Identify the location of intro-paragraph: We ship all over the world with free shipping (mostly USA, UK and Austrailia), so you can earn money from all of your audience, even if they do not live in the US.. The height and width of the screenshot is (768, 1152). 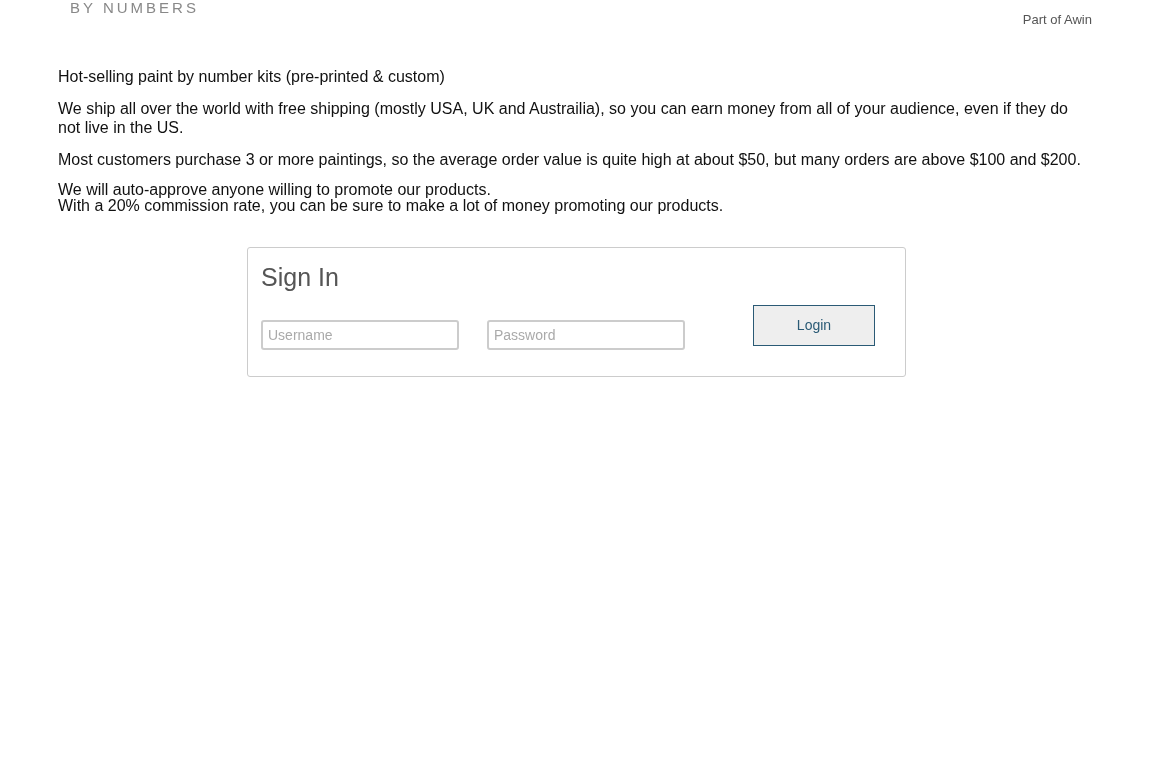
(563, 118).